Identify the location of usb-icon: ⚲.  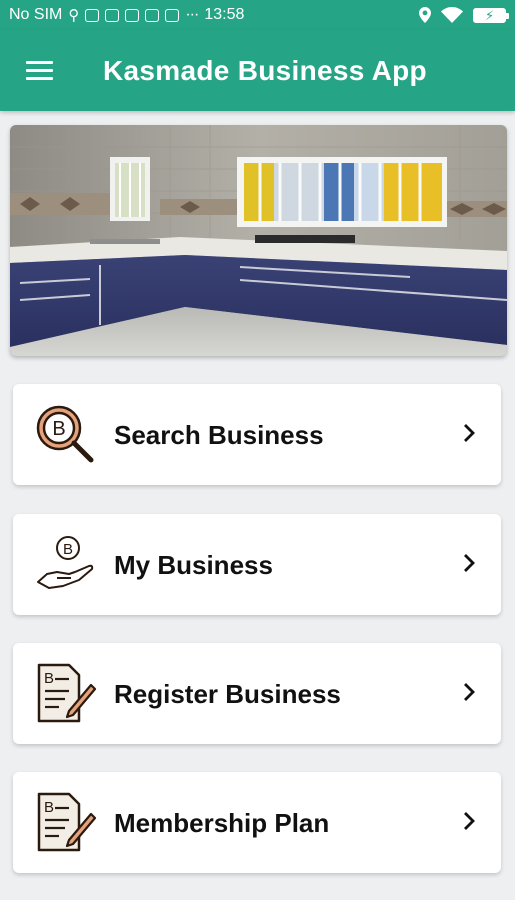
(74, 15).